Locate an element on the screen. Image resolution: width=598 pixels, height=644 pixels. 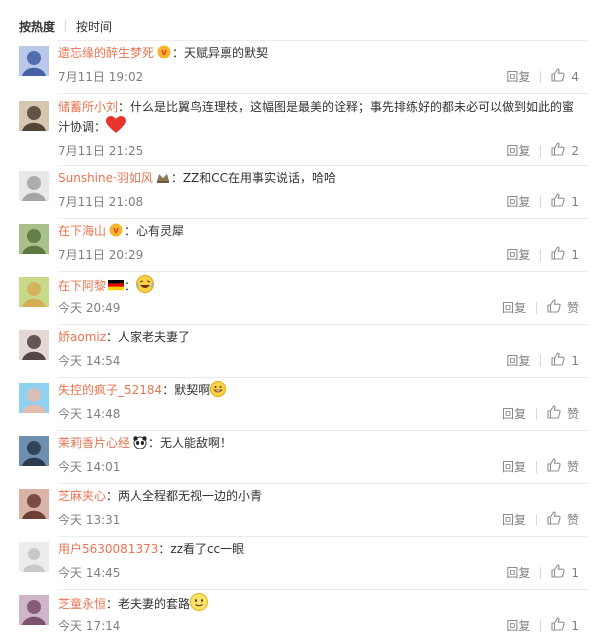
sort-by-time-tab: 按时间 is located at coordinates (94, 26).